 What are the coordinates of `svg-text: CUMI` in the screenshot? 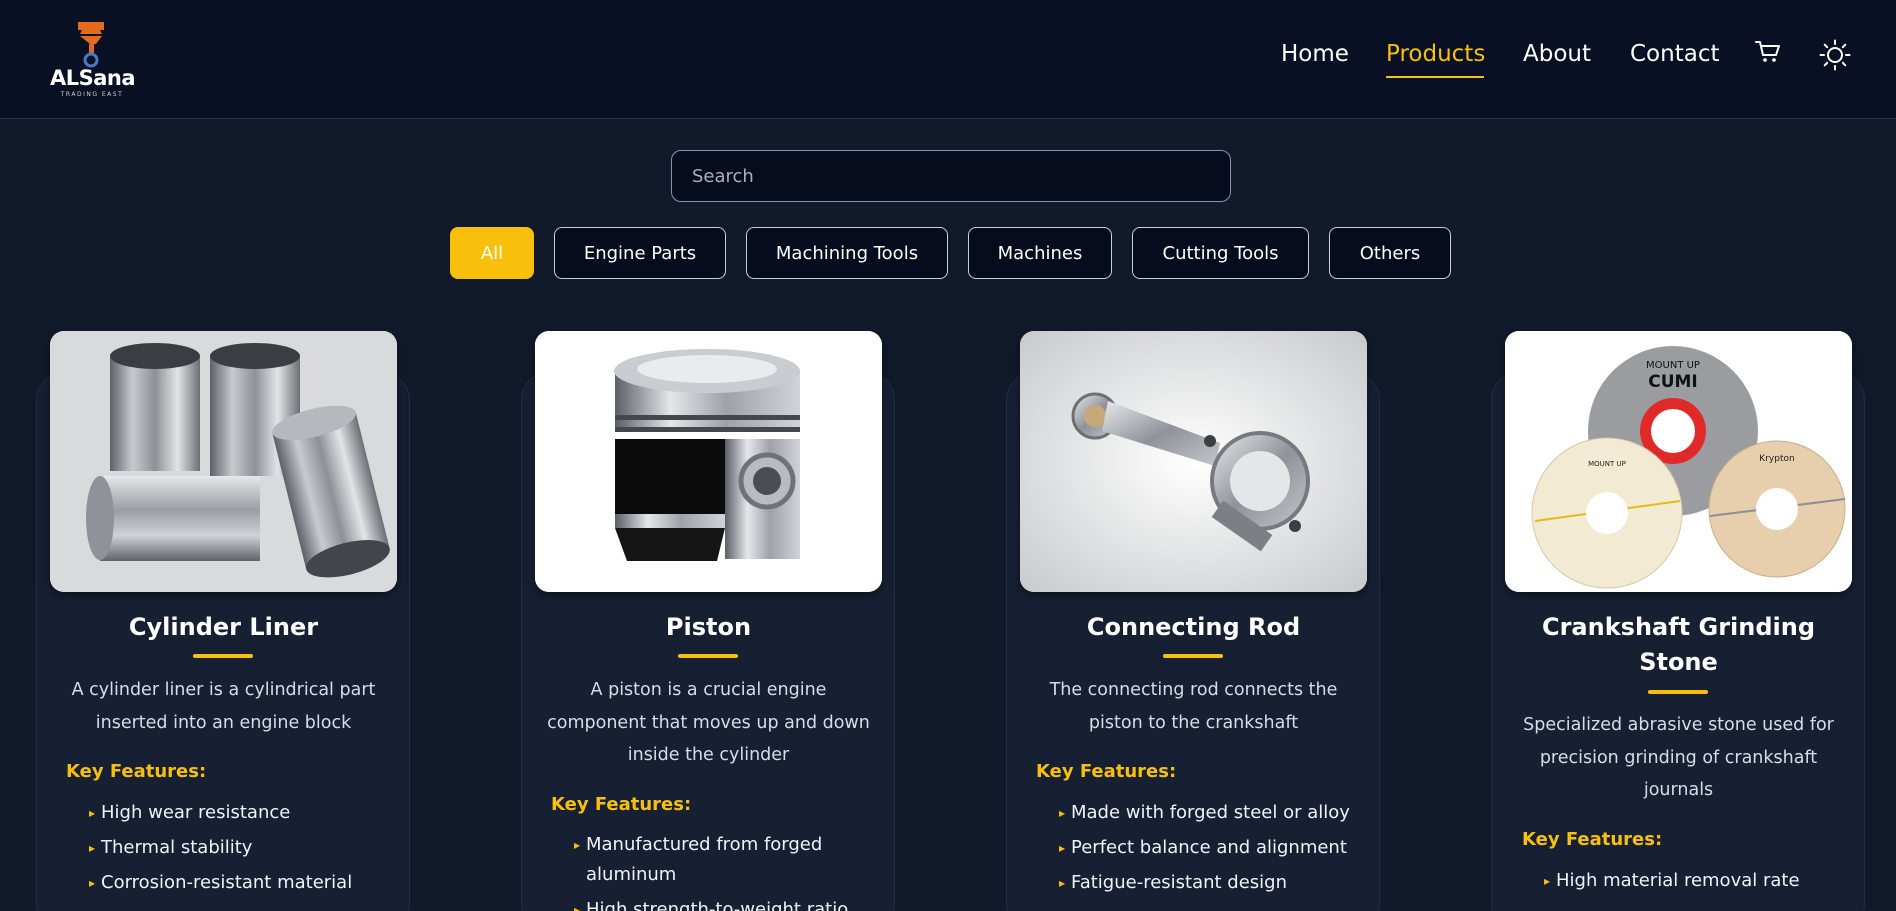 It's located at (1673, 382).